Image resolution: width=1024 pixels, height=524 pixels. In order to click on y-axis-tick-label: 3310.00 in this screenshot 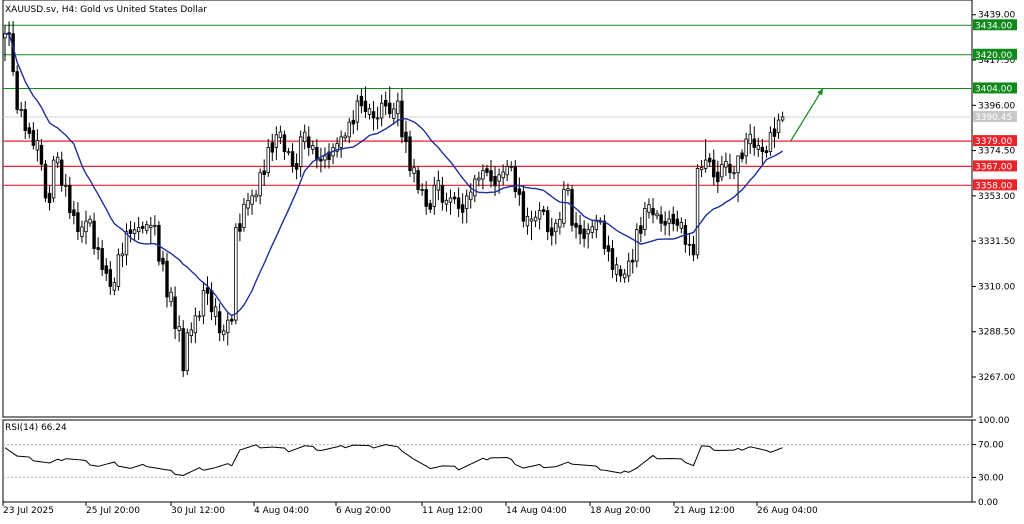, I will do `click(996, 287)`.